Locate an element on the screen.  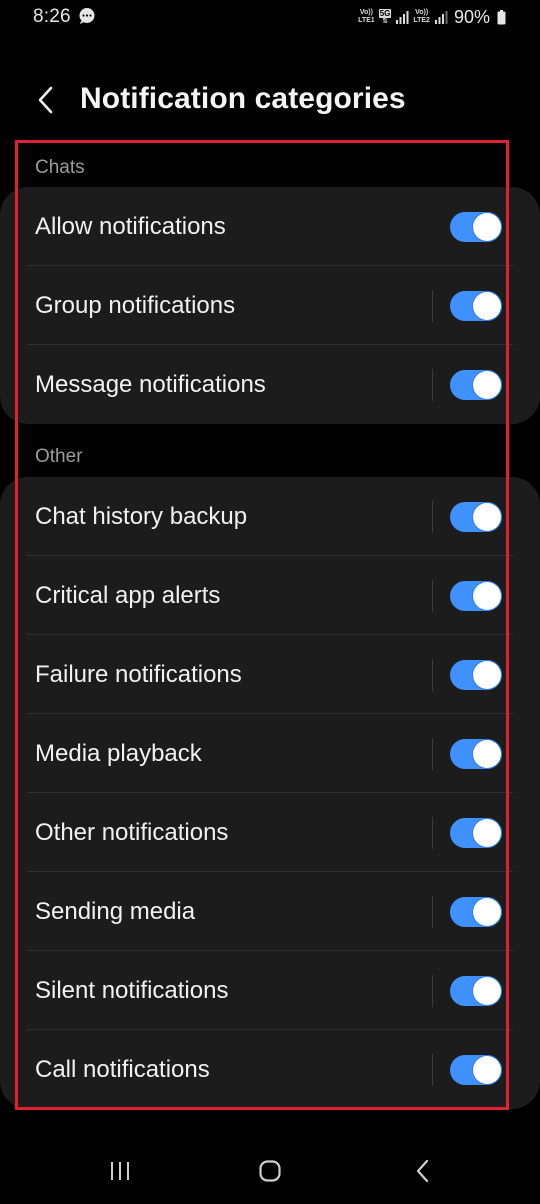
status-time: 8:26 is located at coordinates (52, 16).